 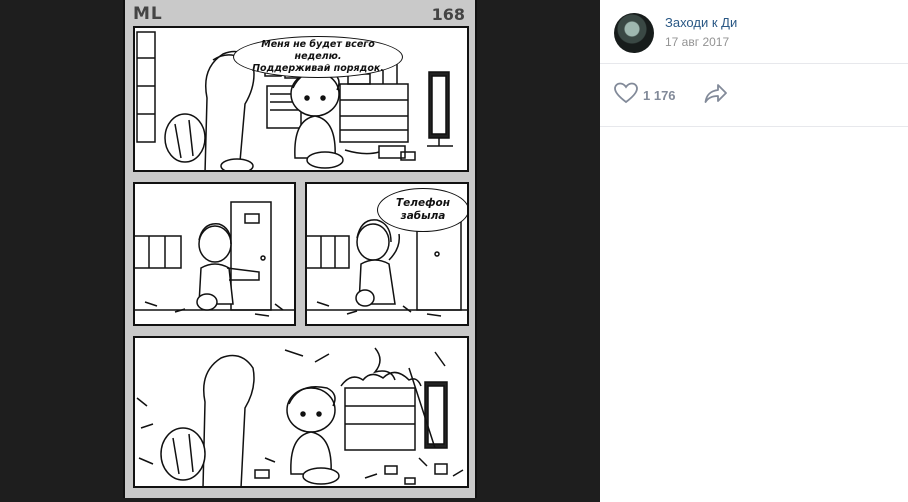 I want to click on post-date: 17 авг 2017, so click(x=697, y=42).